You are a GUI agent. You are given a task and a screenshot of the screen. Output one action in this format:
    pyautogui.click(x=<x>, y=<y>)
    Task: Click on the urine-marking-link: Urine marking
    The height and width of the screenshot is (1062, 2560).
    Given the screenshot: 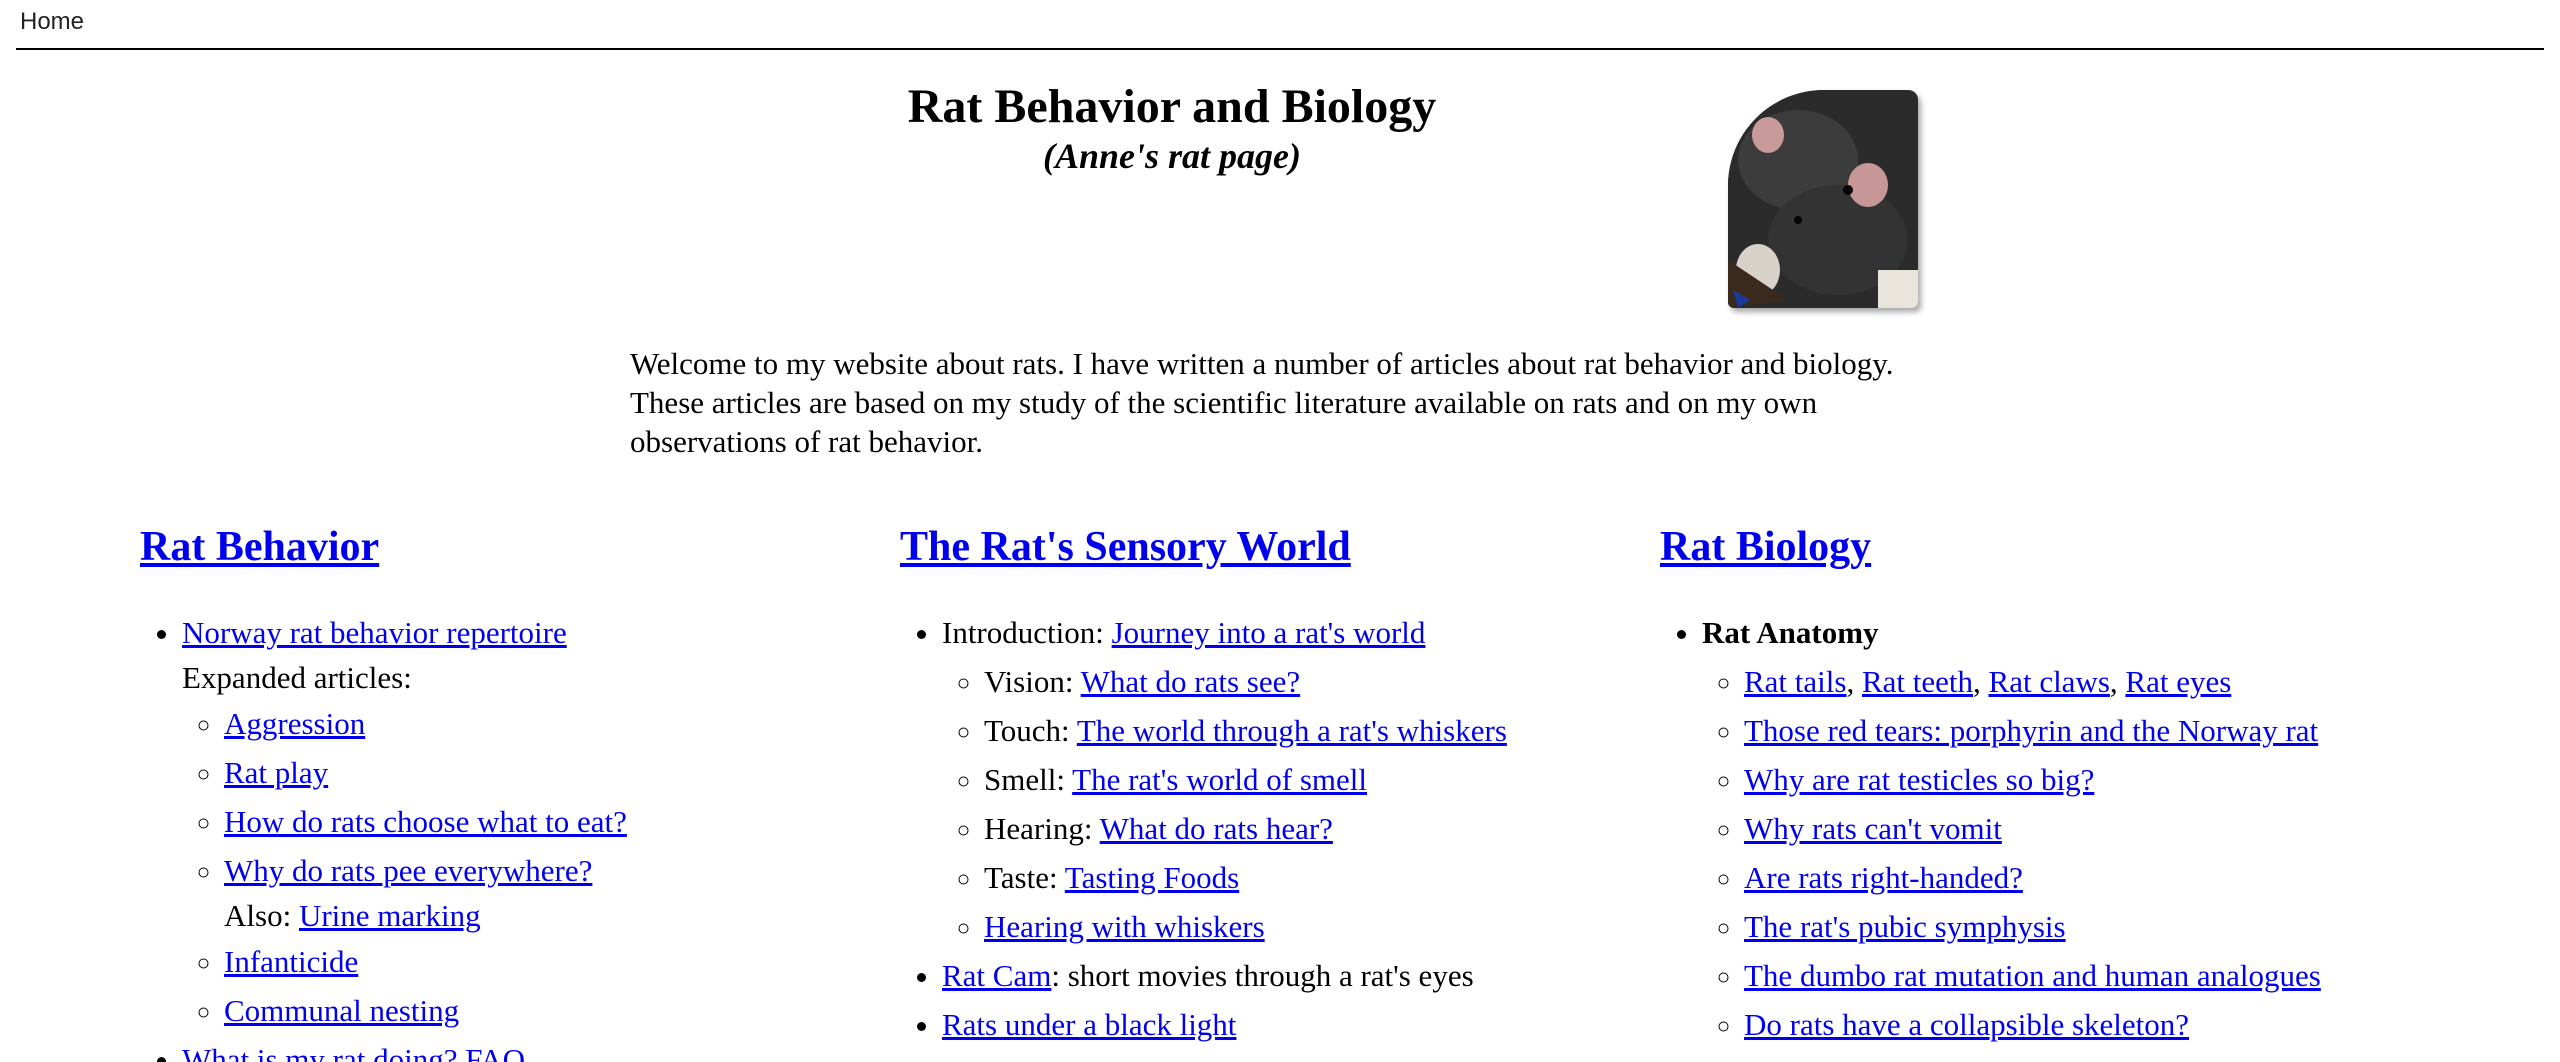 What is the action you would take?
    pyautogui.click(x=390, y=915)
    